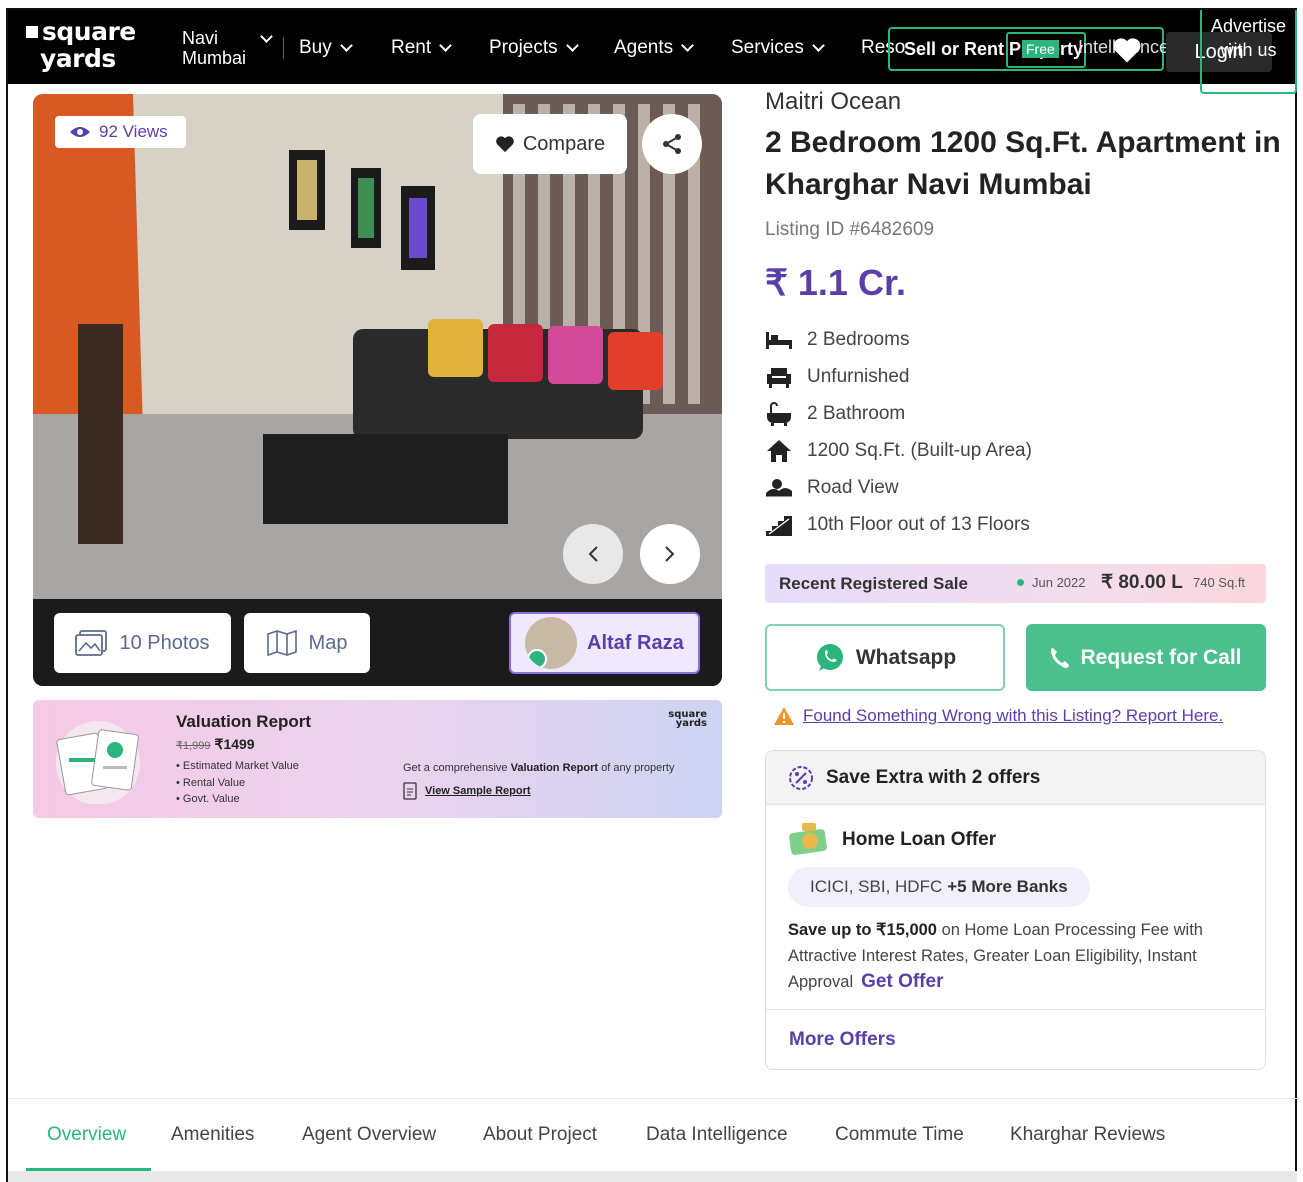 This screenshot has width=1303, height=1182. What do you see at coordinates (98, 762) in the screenshot?
I see `report-documents-icon` at bounding box center [98, 762].